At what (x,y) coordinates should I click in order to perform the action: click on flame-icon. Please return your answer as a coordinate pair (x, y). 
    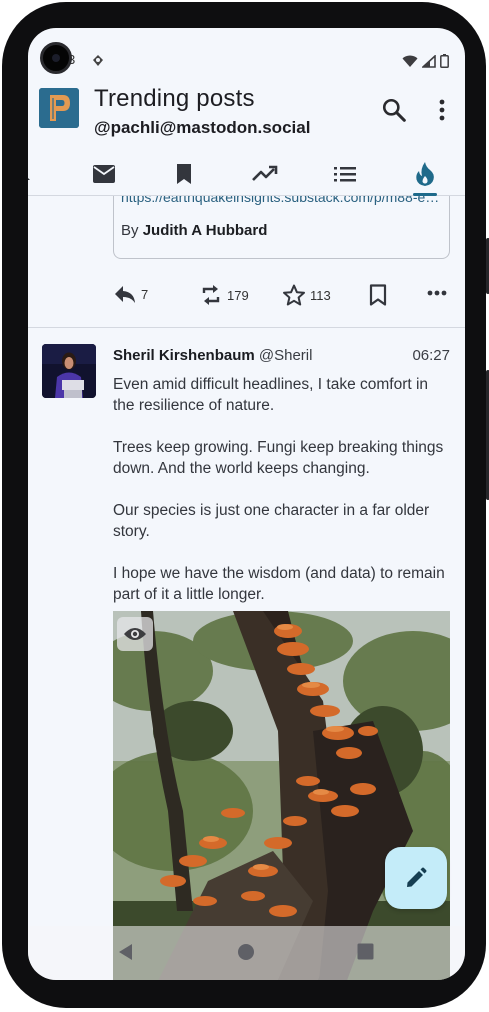
    Looking at the image, I should click on (425, 174).